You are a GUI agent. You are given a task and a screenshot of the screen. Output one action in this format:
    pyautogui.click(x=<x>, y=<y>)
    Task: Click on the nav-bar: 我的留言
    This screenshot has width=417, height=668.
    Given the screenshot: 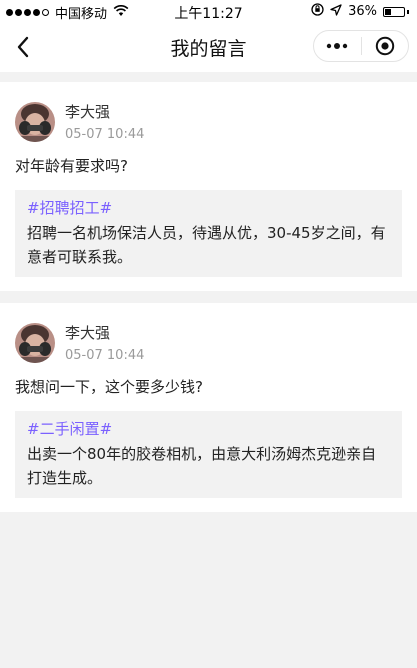 What is the action you would take?
    pyautogui.click(x=208, y=47)
    